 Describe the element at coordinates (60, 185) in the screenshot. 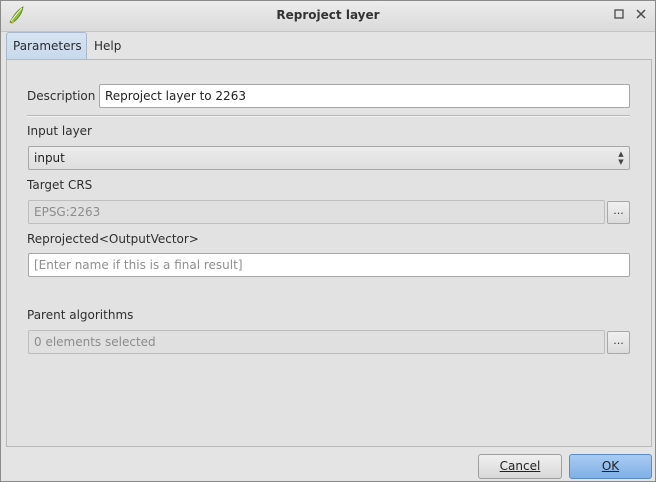

I see `target-crs-label: Target CRS` at that location.